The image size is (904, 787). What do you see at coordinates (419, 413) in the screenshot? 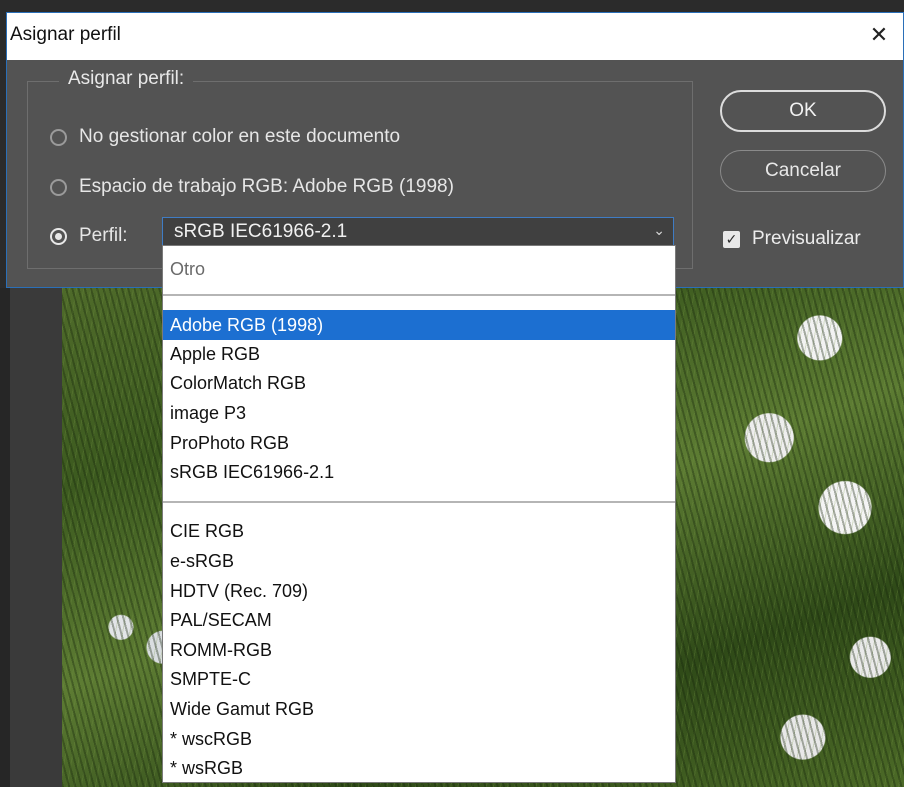
I see `dropdown-item: image P3` at bounding box center [419, 413].